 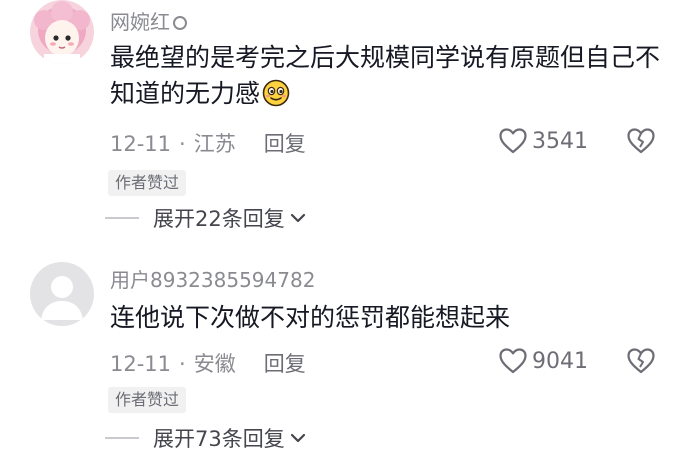 What do you see at coordinates (560, 141) in the screenshot?
I see `like-count: 3541` at bounding box center [560, 141].